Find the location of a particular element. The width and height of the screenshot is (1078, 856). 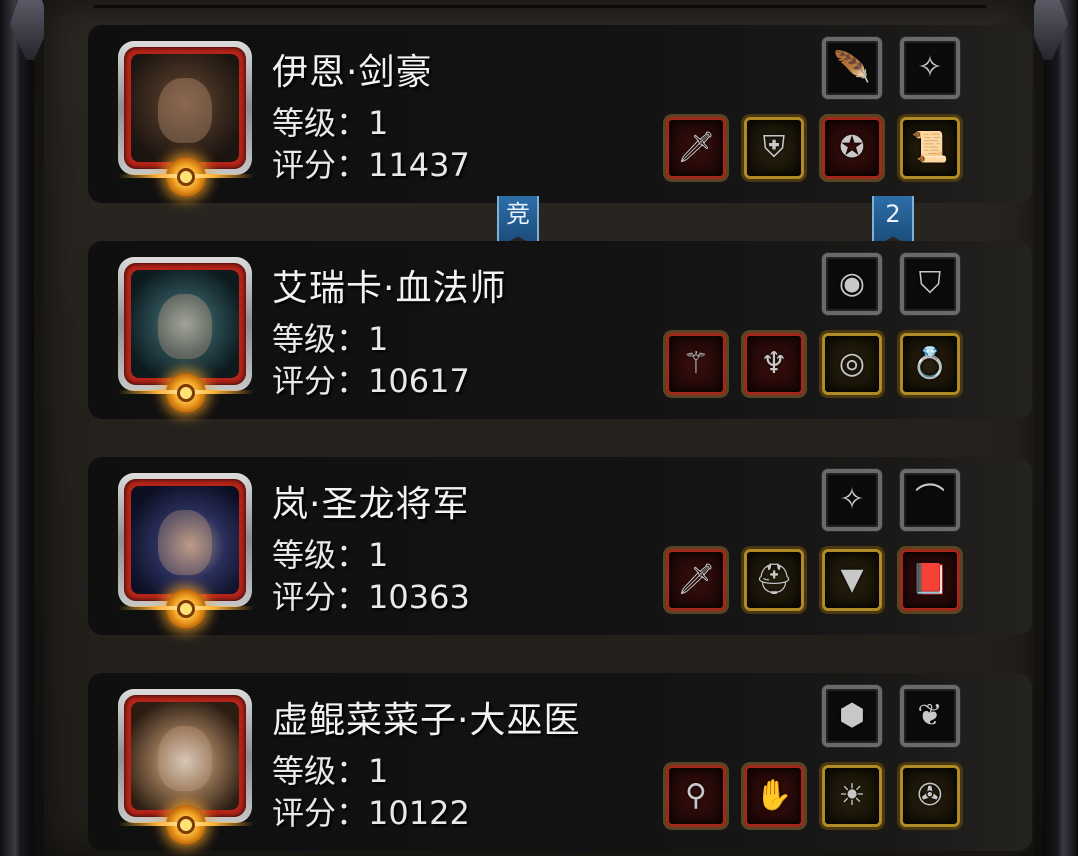

equip-slot: ♆ is located at coordinates (774, 364).